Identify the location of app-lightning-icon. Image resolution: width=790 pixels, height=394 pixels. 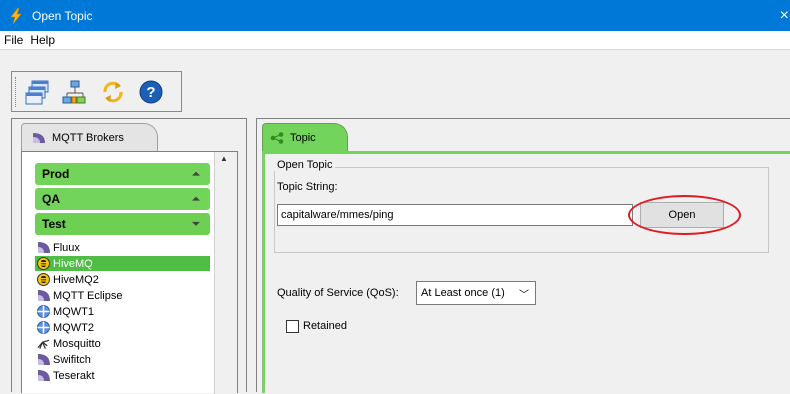
(16, 15).